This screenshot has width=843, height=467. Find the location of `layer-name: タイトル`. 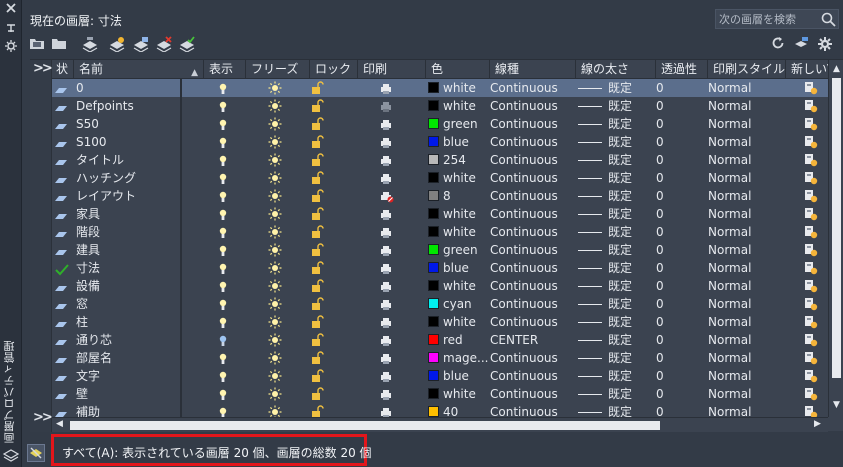

layer-name: タイトル is located at coordinates (139, 160).